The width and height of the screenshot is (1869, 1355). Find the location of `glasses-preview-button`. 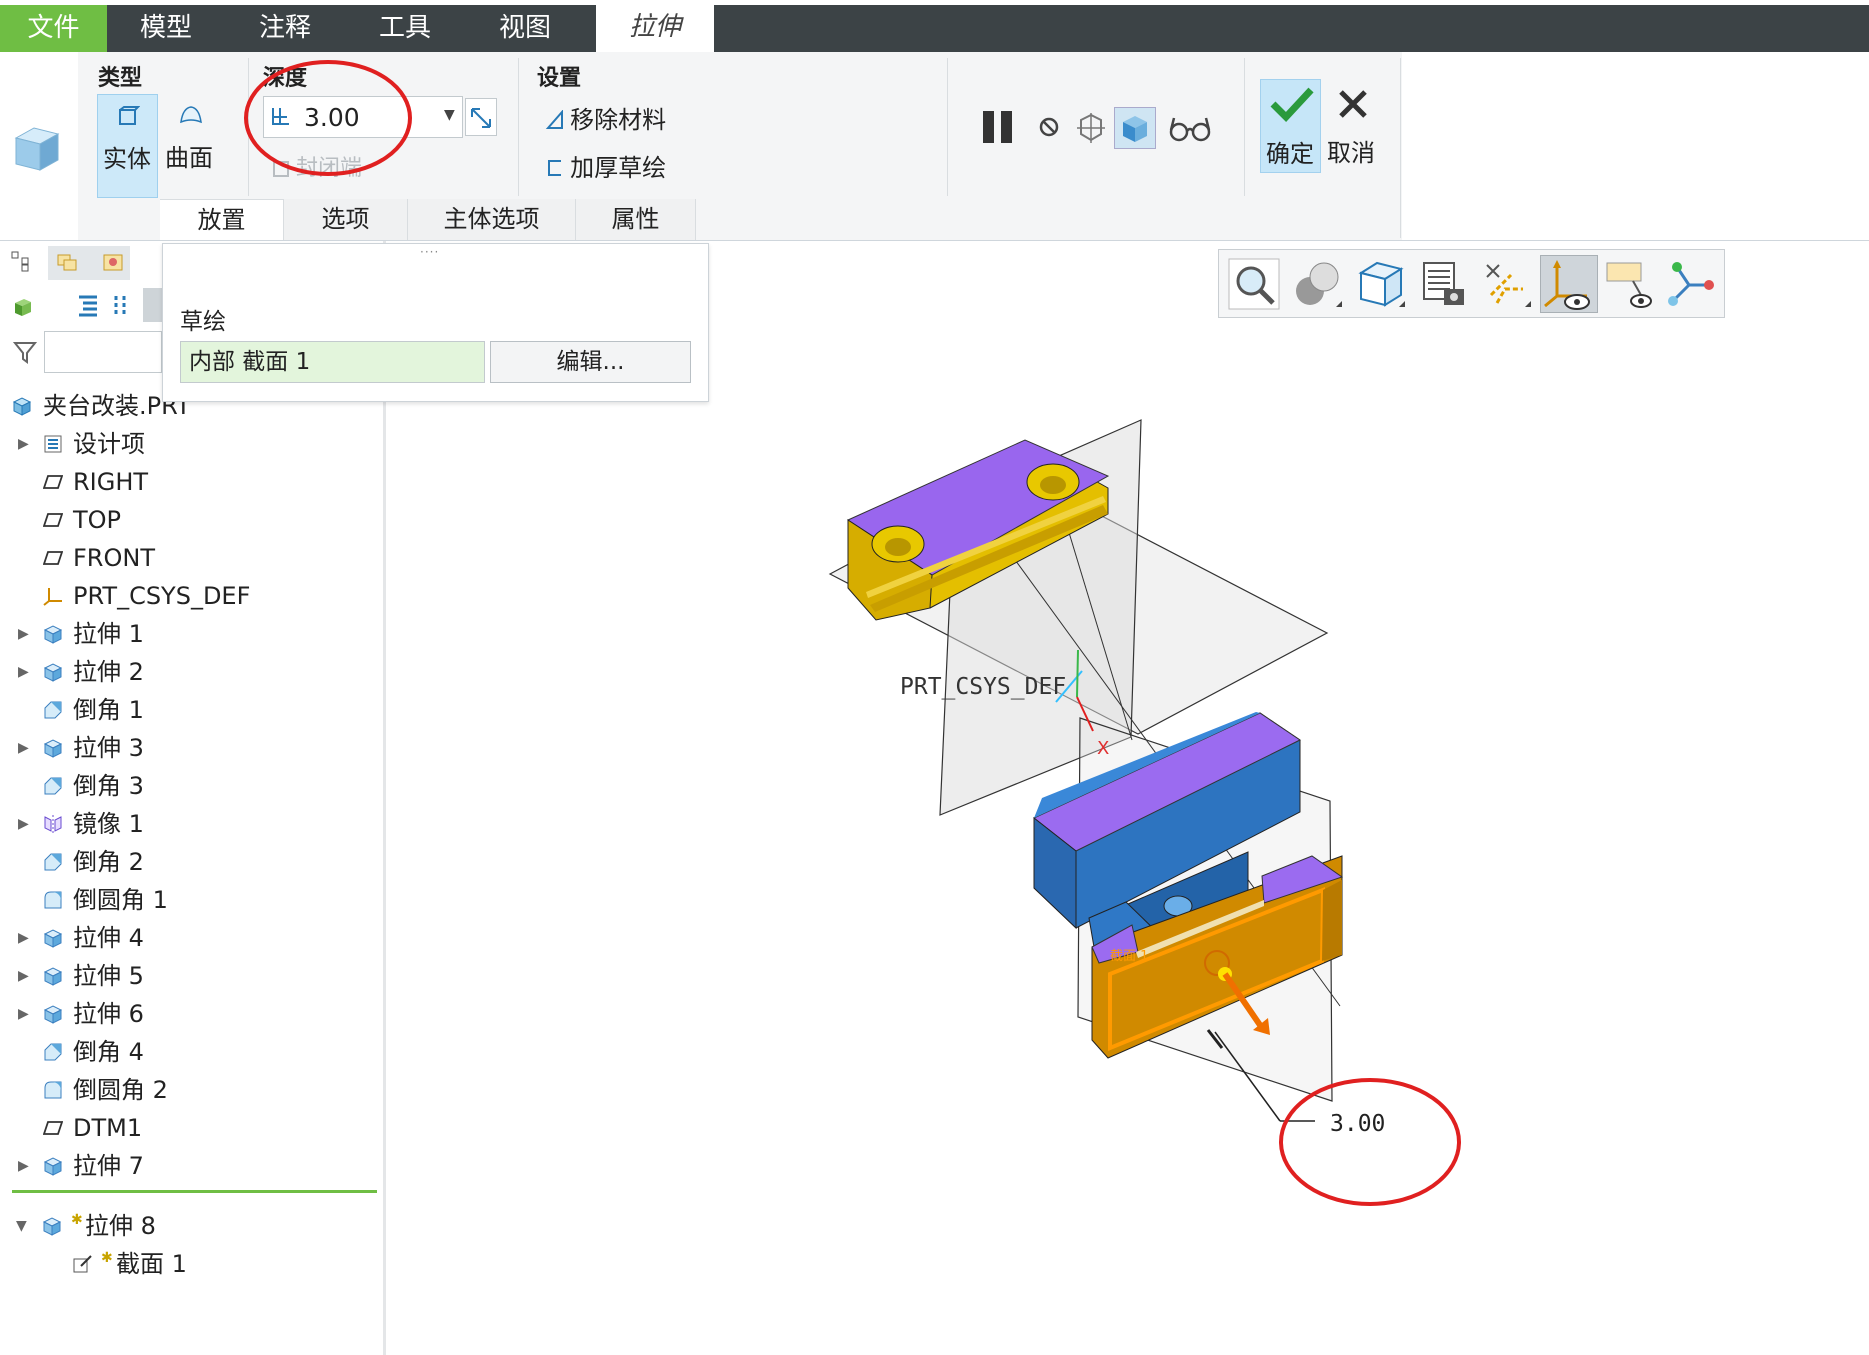

glasses-preview-button is located at coordinates (1190, 129).